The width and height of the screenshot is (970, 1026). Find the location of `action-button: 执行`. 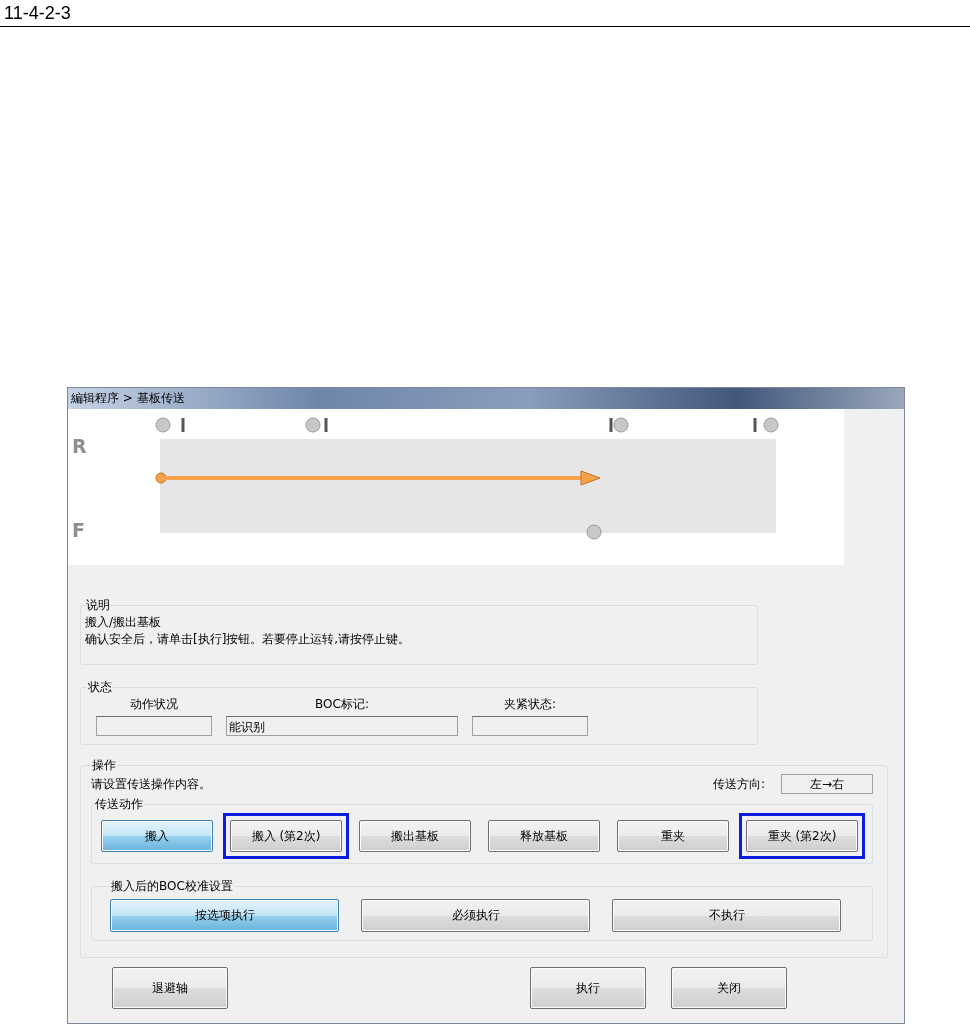

action-button: 执行 is located at coordinates (588, 988).